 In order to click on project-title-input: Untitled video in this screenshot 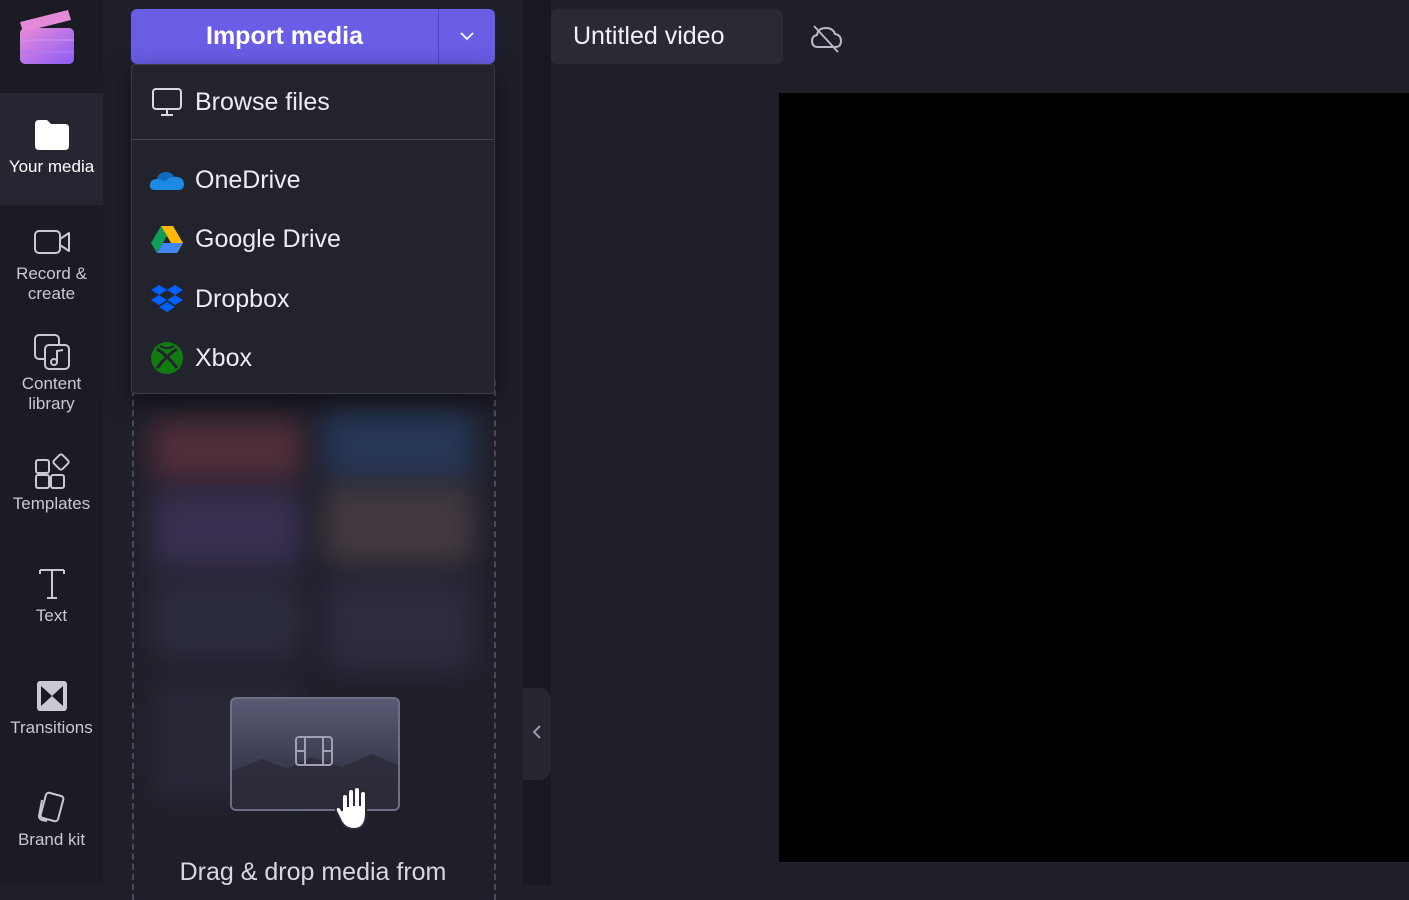, I will do `click(667, 36)`.